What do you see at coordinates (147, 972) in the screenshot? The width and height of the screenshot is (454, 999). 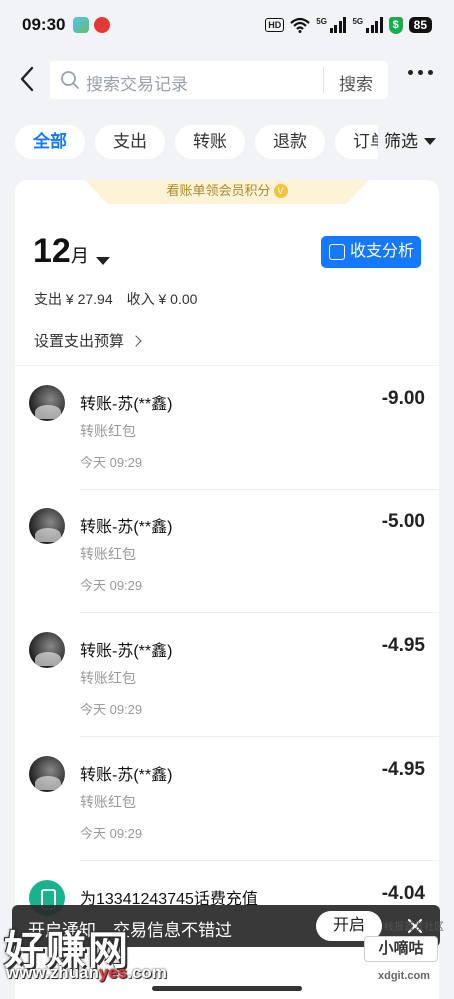 I see `watermark-url-suffix: .com` at bounding box center [147, 972].